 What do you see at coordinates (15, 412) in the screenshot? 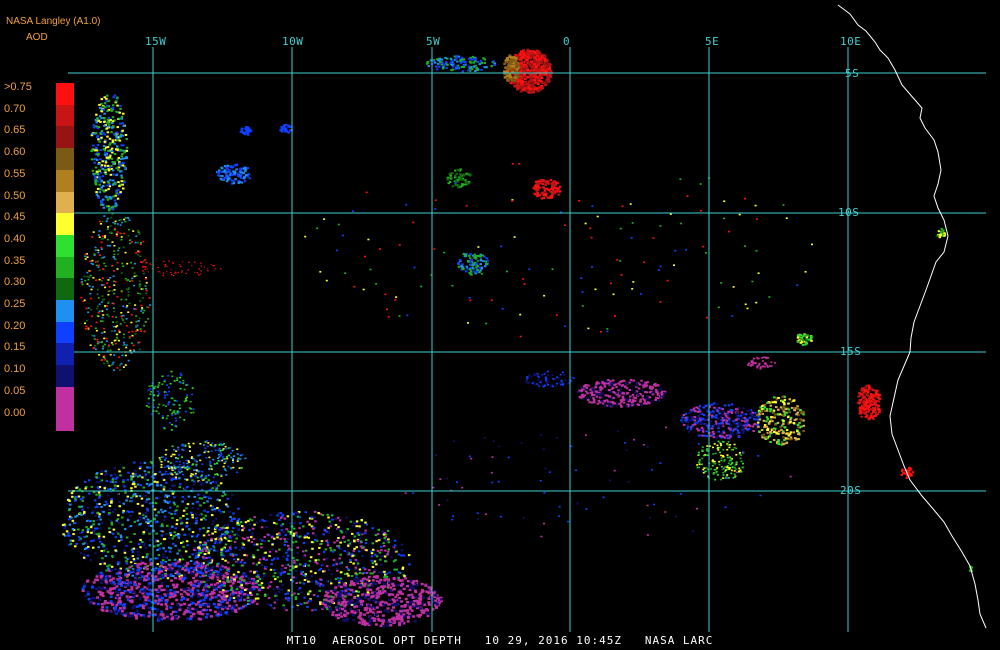
I see `legend-label: 0.00` at bounding box center [15, 412].